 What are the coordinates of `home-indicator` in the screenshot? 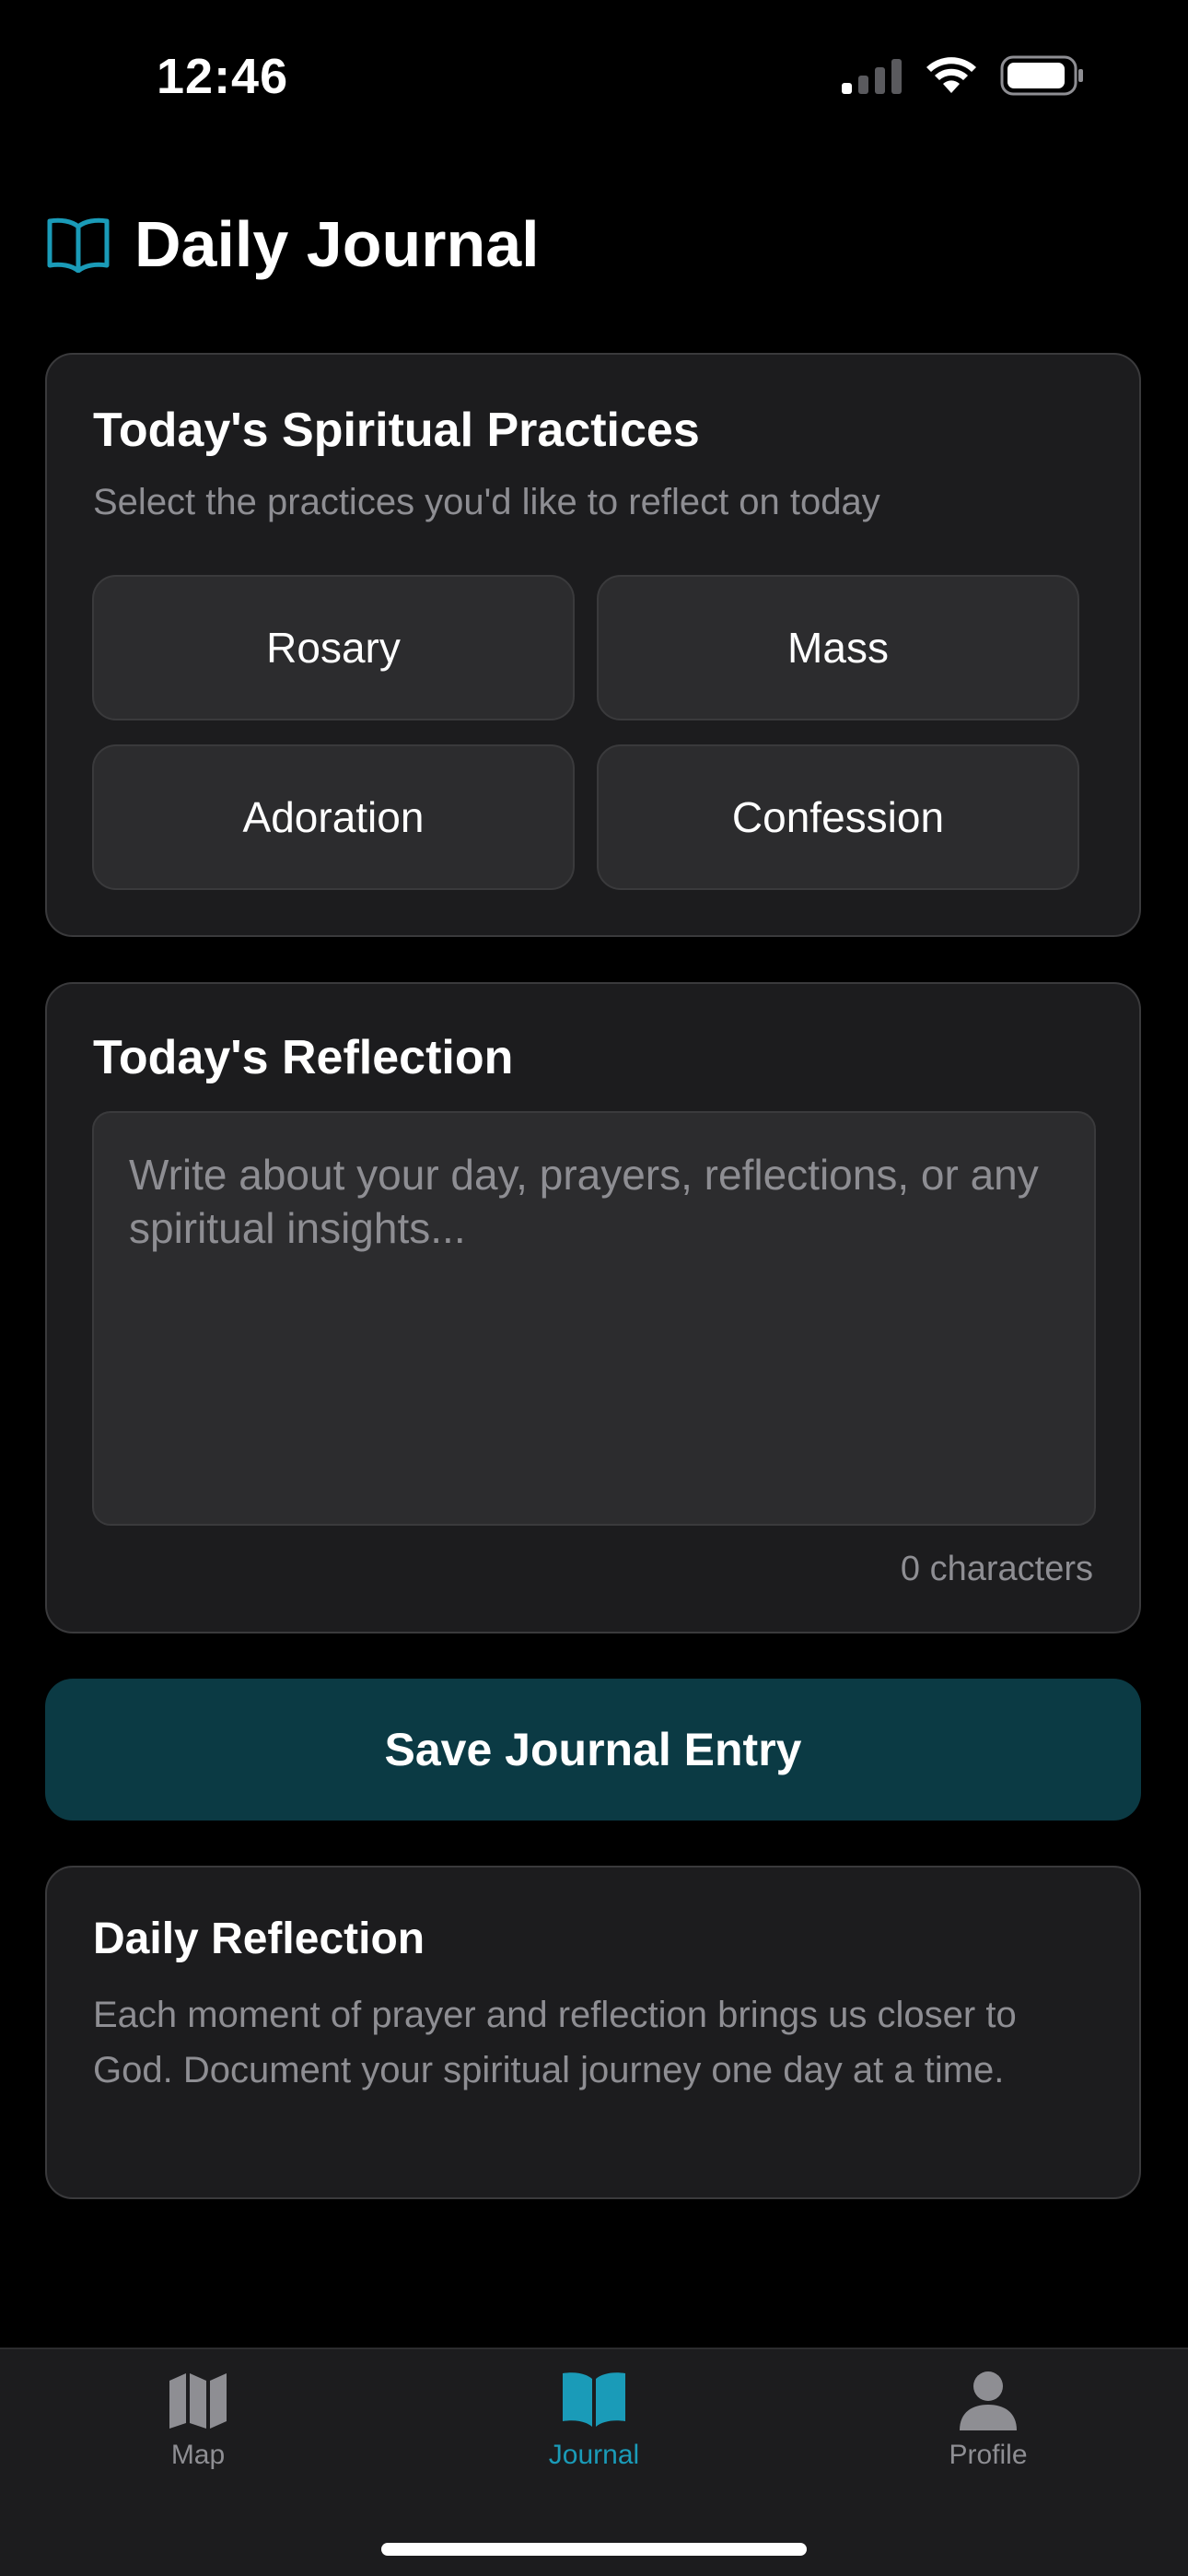 It's located at (594, 2549).